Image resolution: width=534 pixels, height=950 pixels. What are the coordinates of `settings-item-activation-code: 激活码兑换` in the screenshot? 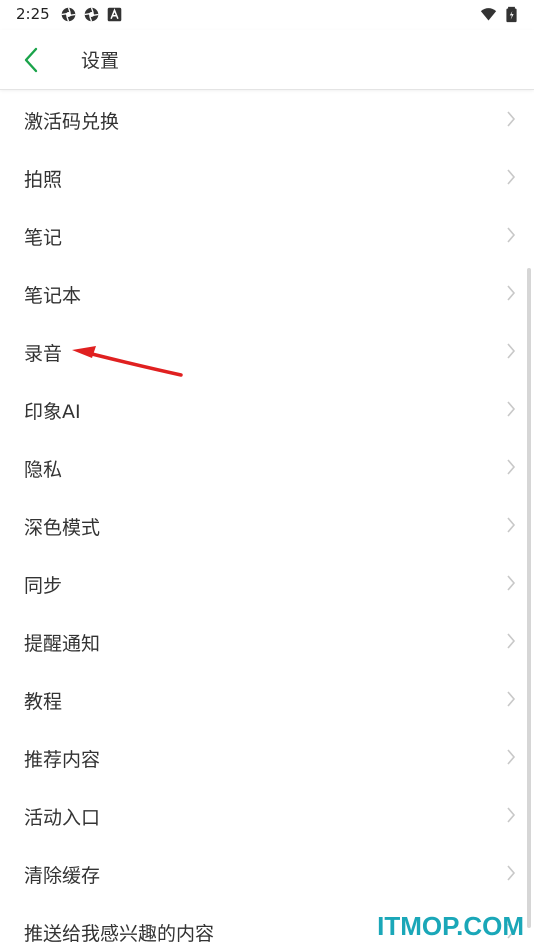 It's located at (267, 119).